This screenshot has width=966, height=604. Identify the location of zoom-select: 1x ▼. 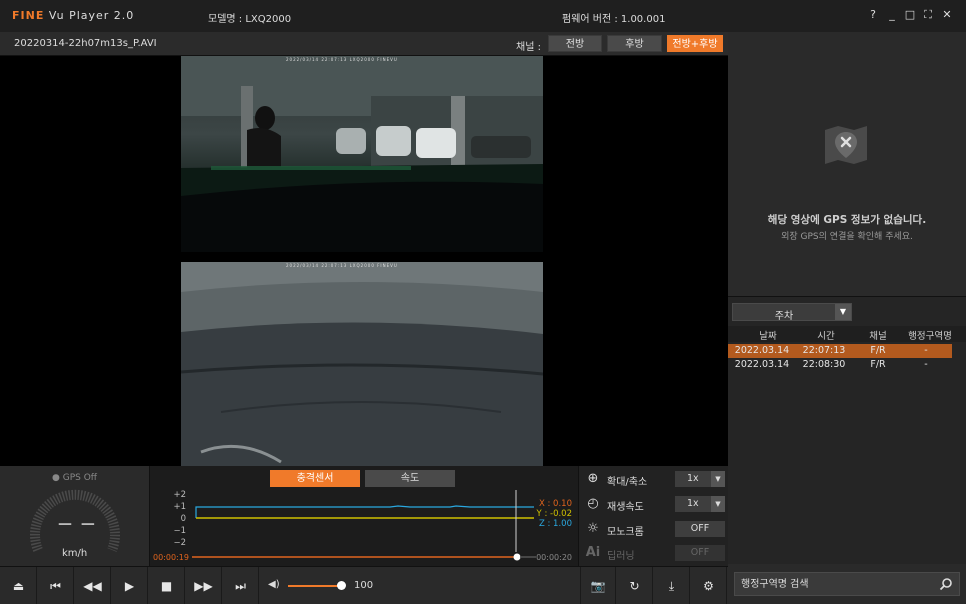
(700, 479).